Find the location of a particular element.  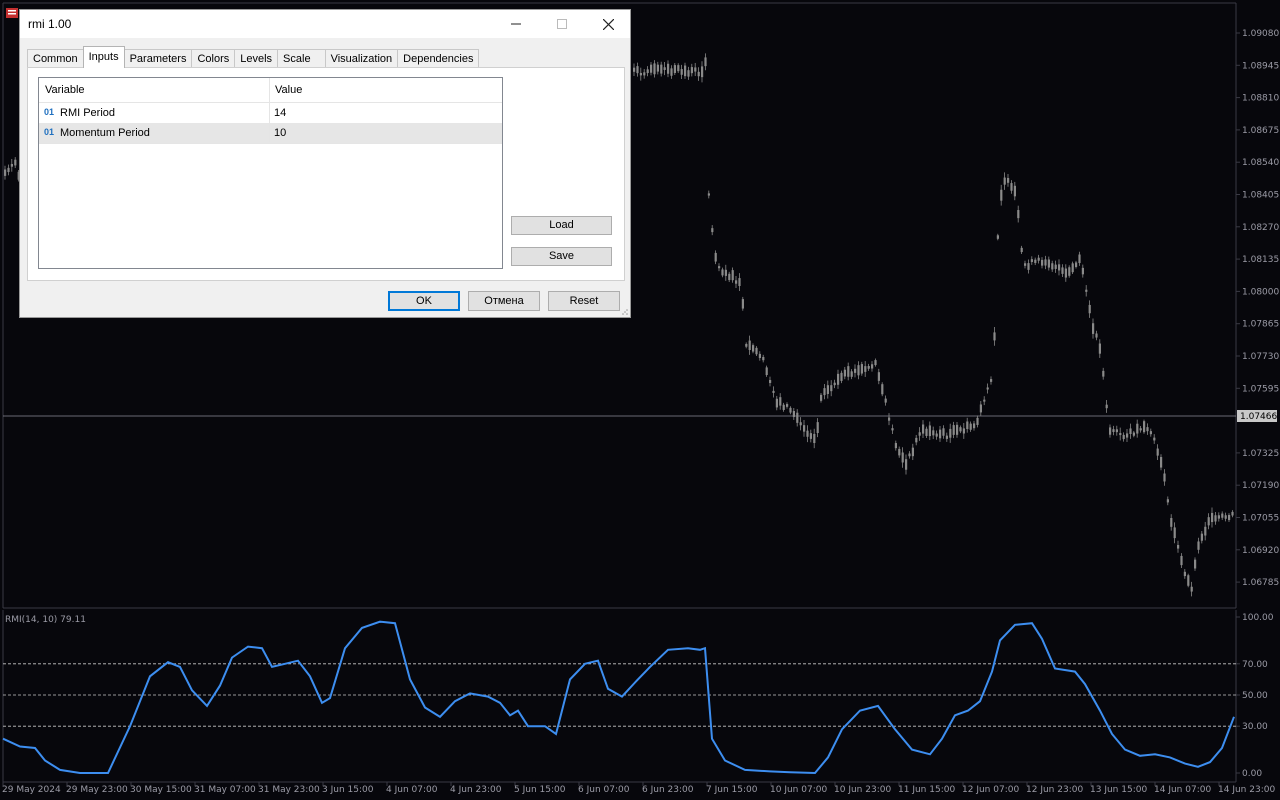

price-tick-label: 1.07595 is located at coordinates (1260, 389).